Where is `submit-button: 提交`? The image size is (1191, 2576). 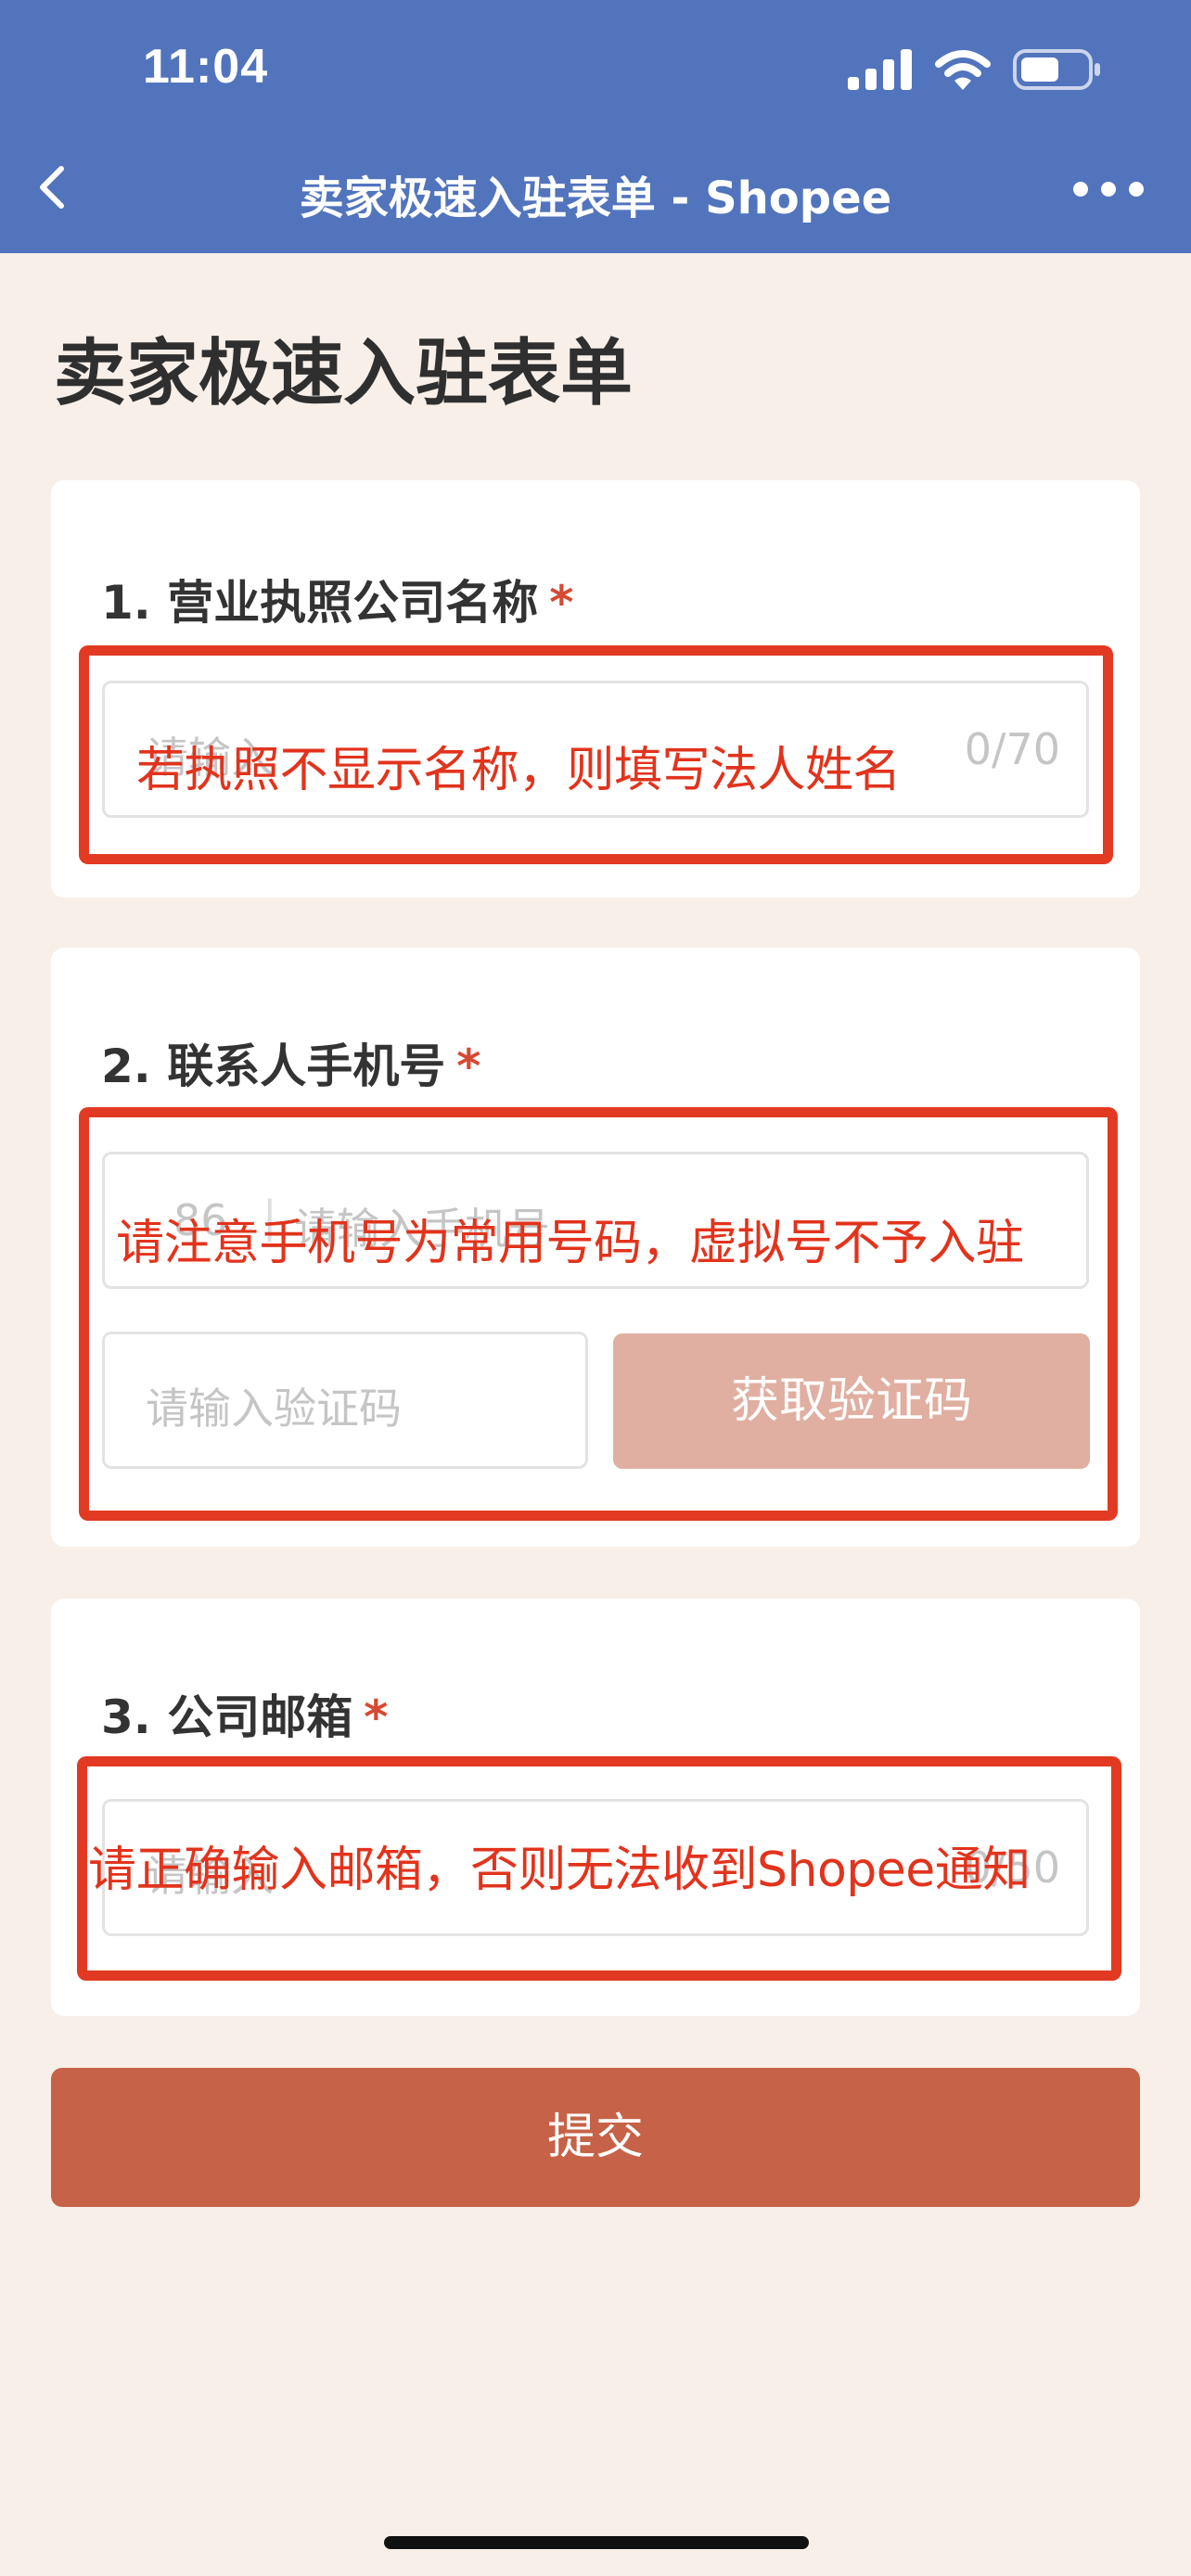 submit-button: 提交 is located at coordinates (595, 2138).